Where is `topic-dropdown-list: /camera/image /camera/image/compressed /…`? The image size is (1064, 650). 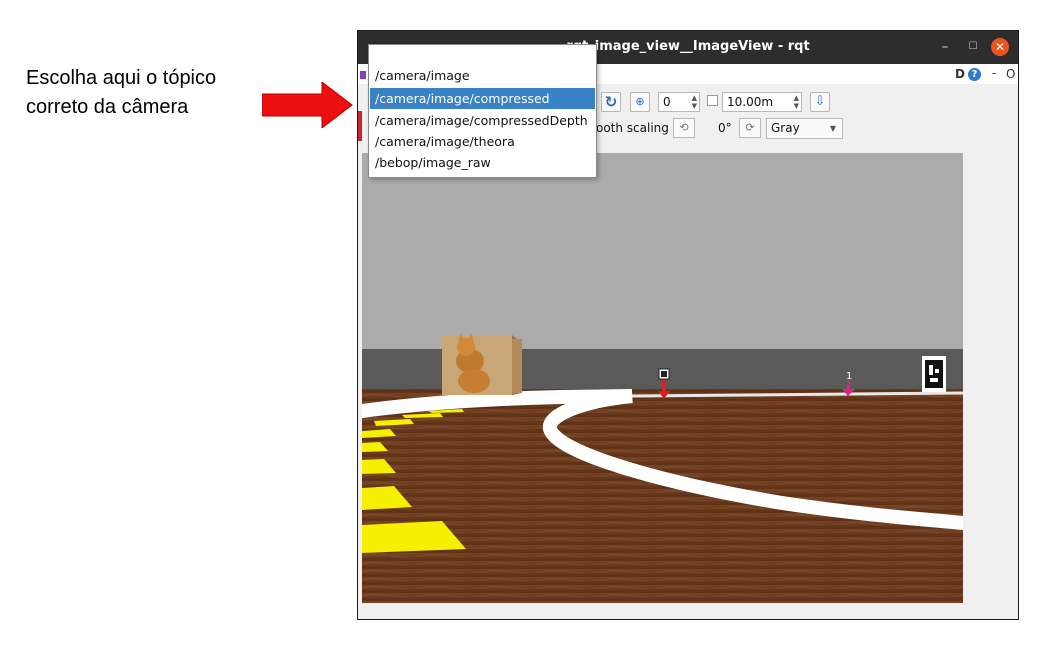 topic-dropdown-list: /camera/image /camera/image/compressed /… is located at coordinates (482, 111).